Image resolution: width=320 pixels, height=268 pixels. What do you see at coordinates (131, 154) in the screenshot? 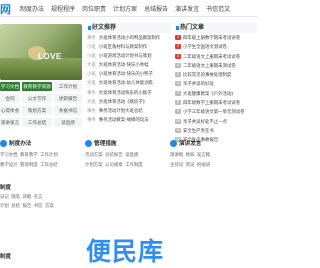
I see `section-link: 读后感` at bounding box center [131, 154].